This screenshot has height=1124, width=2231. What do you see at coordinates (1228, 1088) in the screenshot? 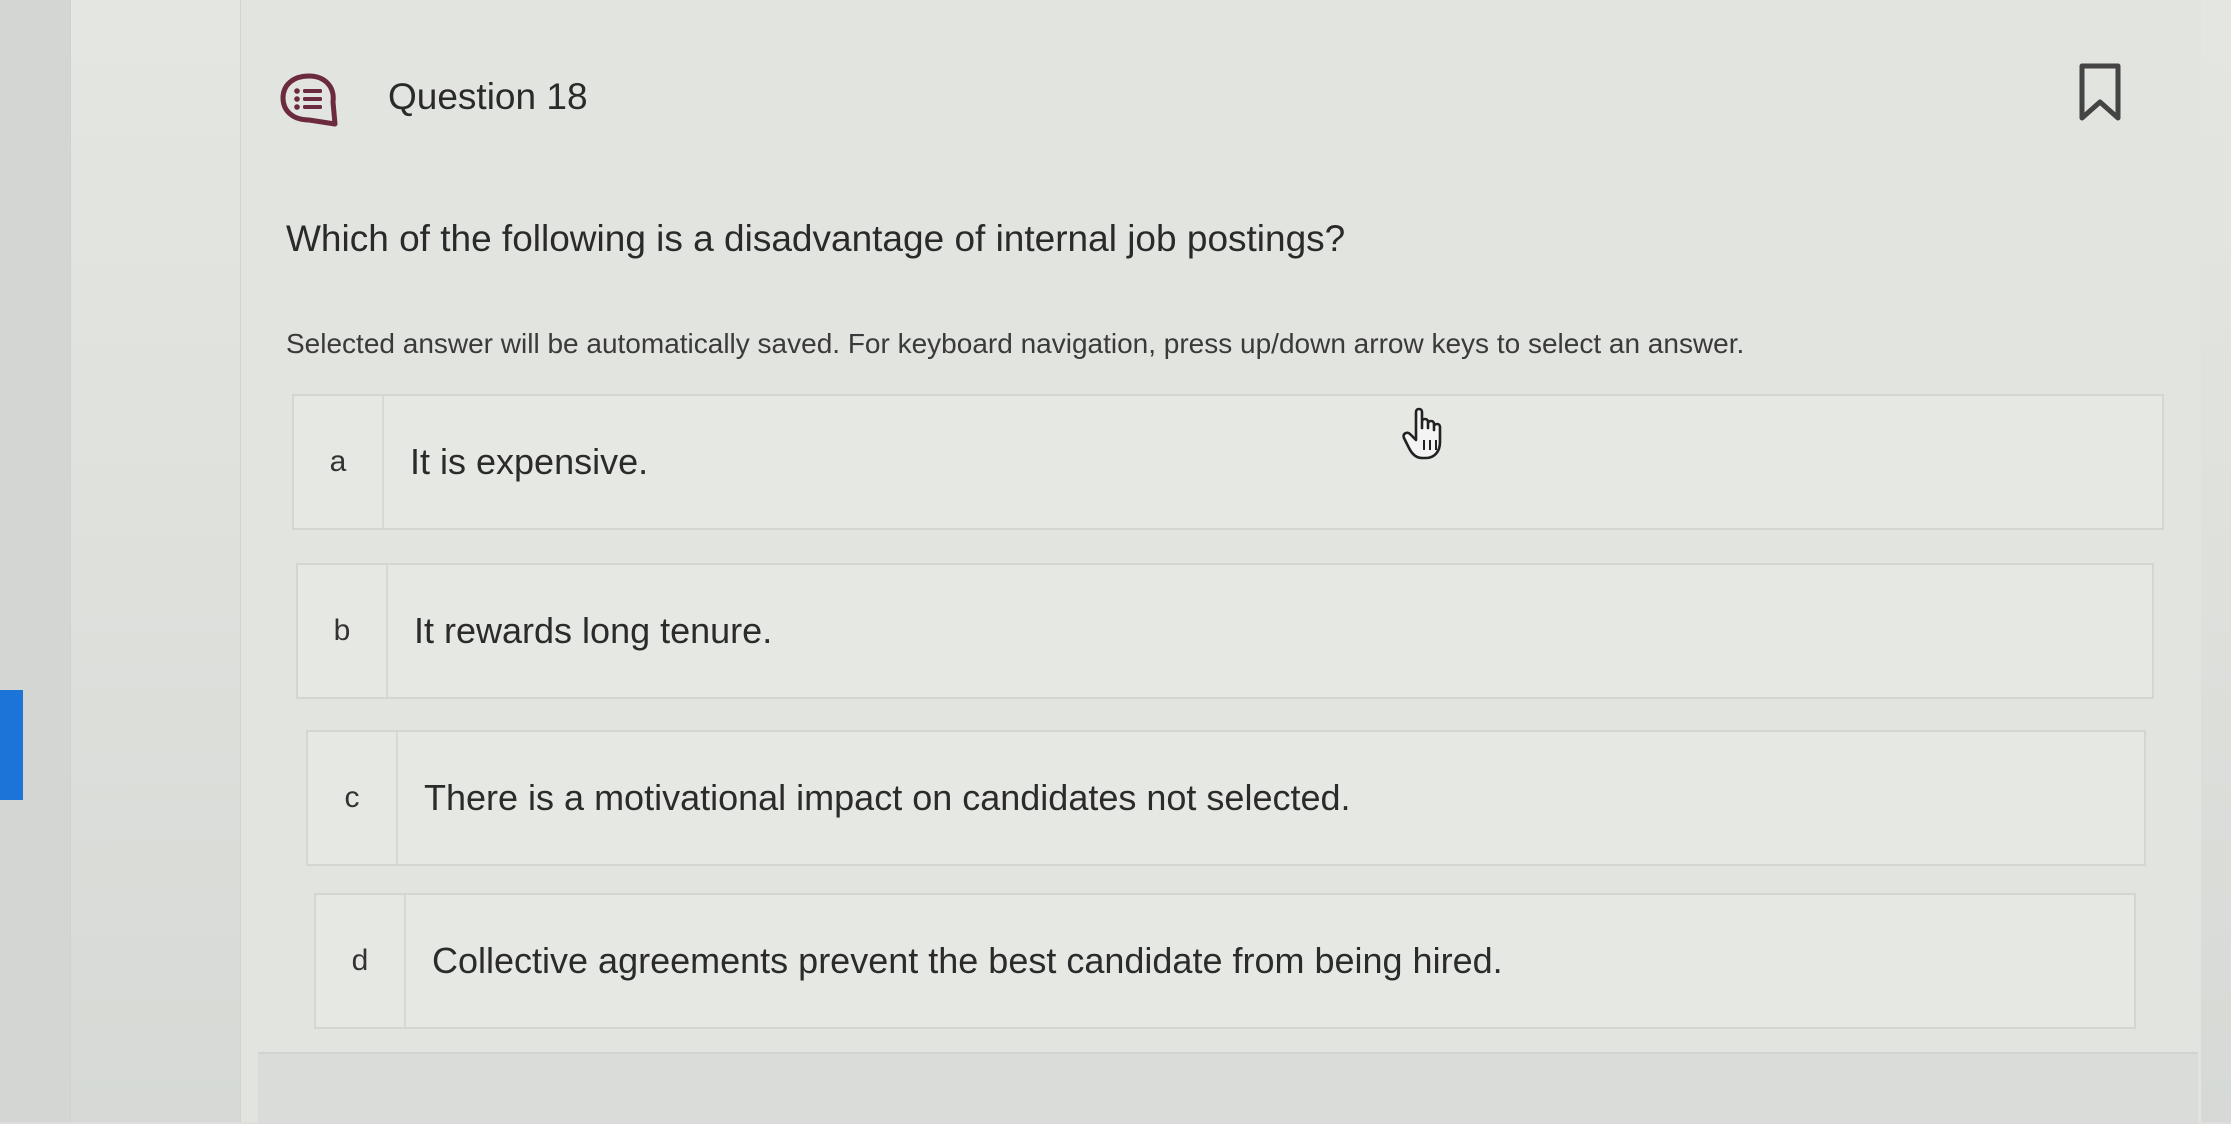
I see `next-question-card-edge` at bounding box center [1228, 1088].